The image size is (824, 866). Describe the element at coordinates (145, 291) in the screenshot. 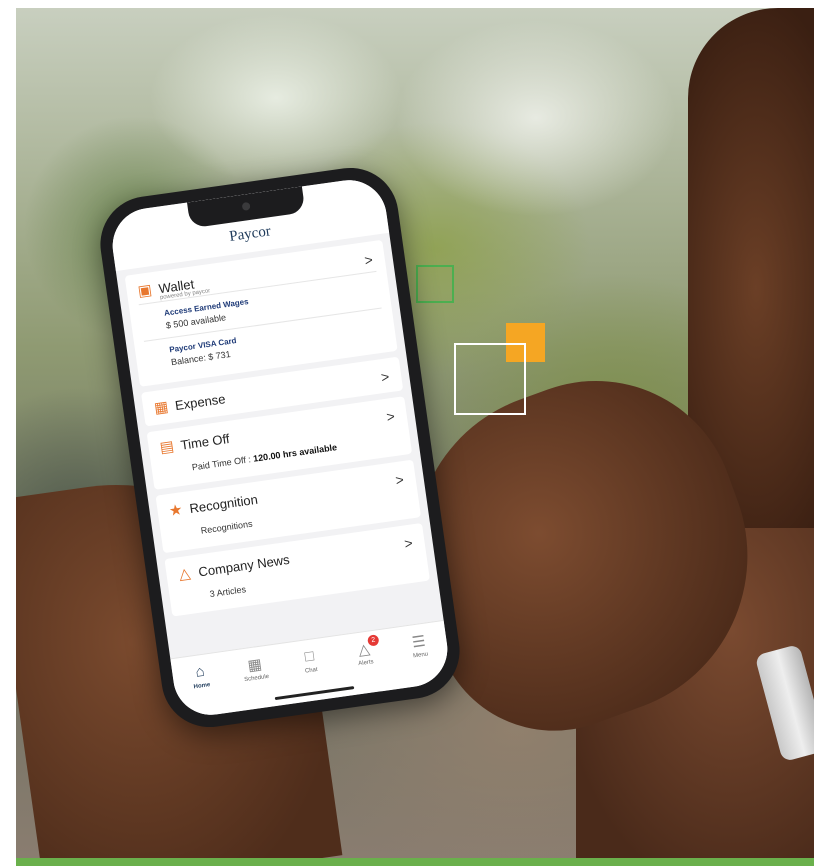

I see `wallet-icon: ▣` at that location.